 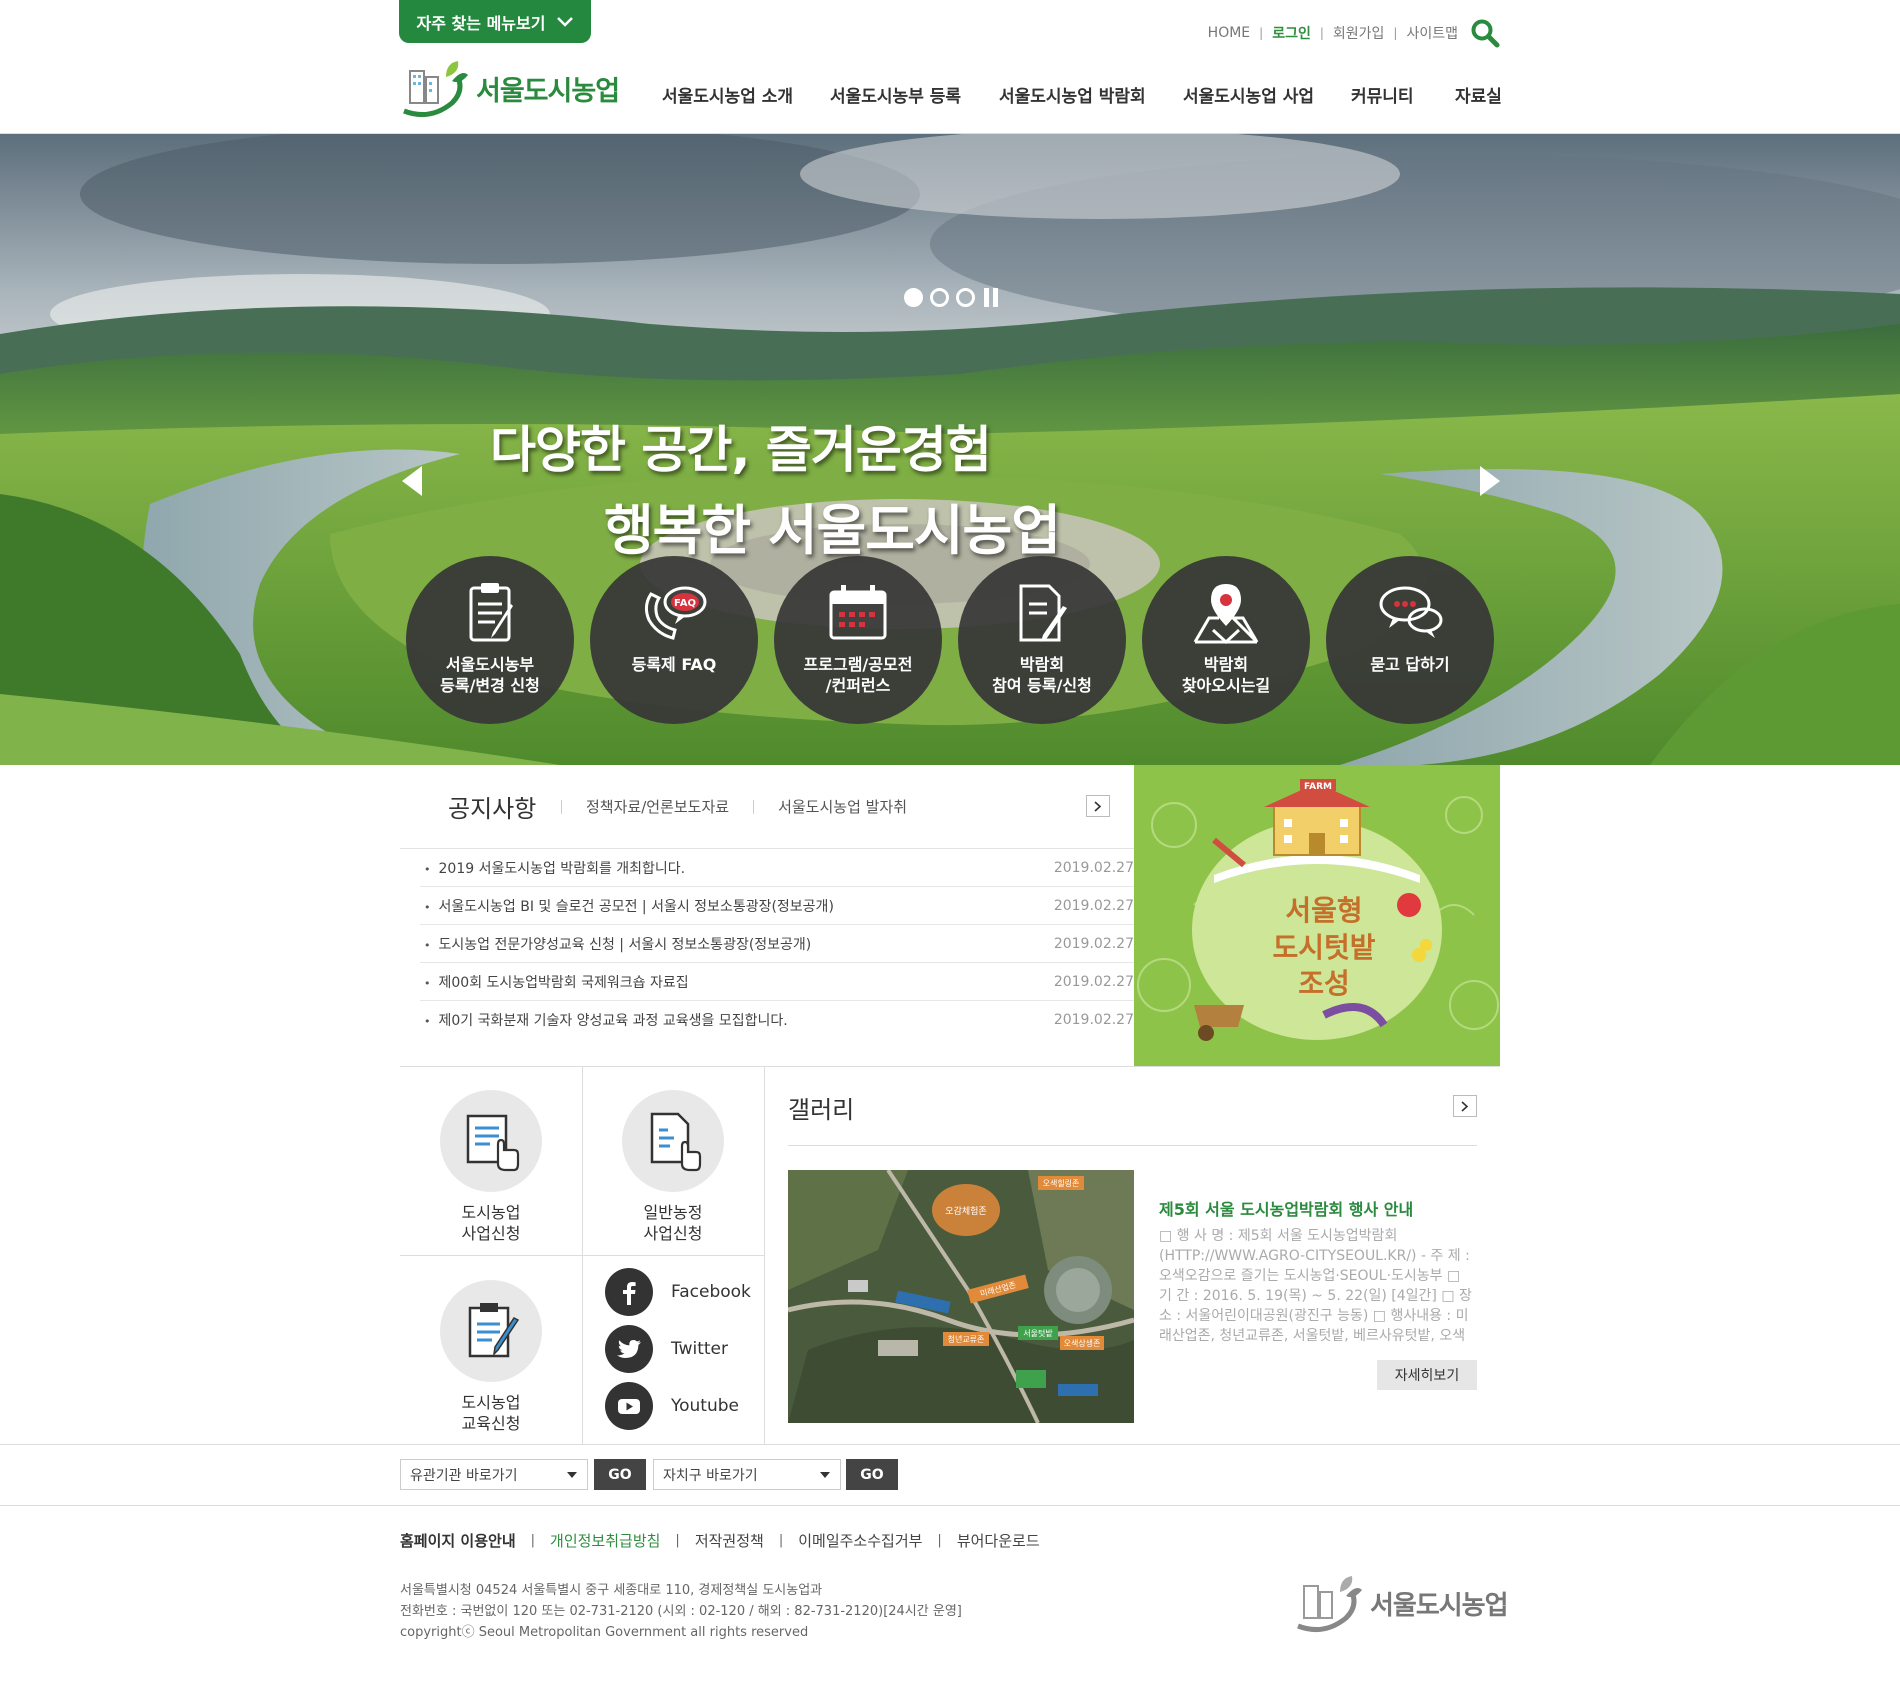 What do you see at coordinates (491, 1167) in the screenshot?
I see `service-urban-farming: 도시농업 사업신청` at bounding box center [491, 1167].